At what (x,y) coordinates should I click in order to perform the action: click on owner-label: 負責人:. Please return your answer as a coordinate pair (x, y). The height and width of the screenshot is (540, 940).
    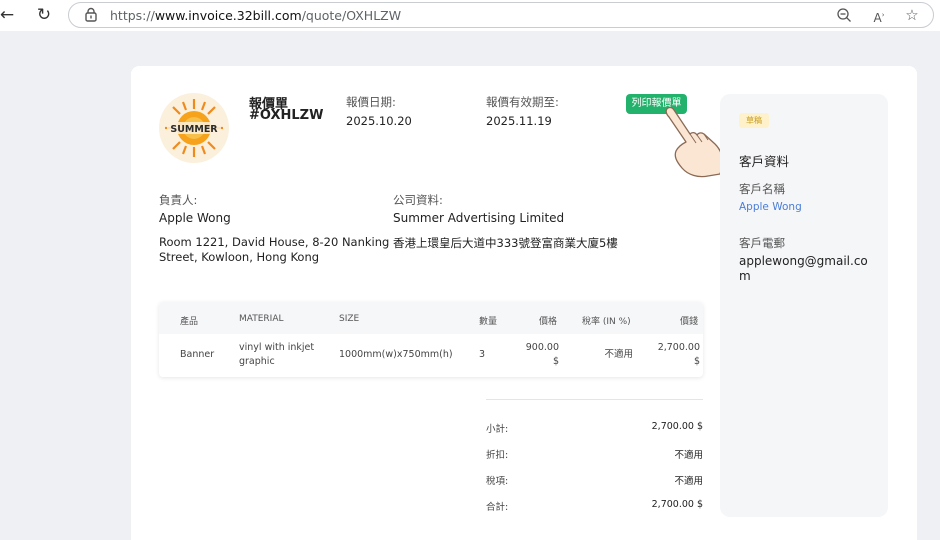
    Looking at the image, I should click on (178, 200).